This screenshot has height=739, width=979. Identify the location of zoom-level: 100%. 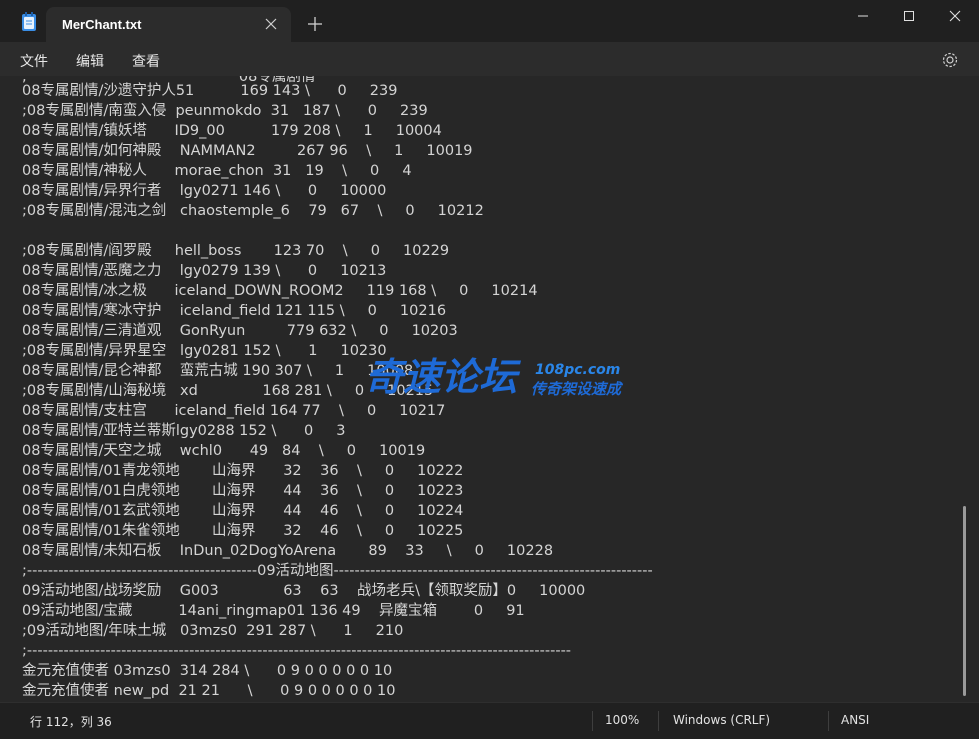
(622, 720).